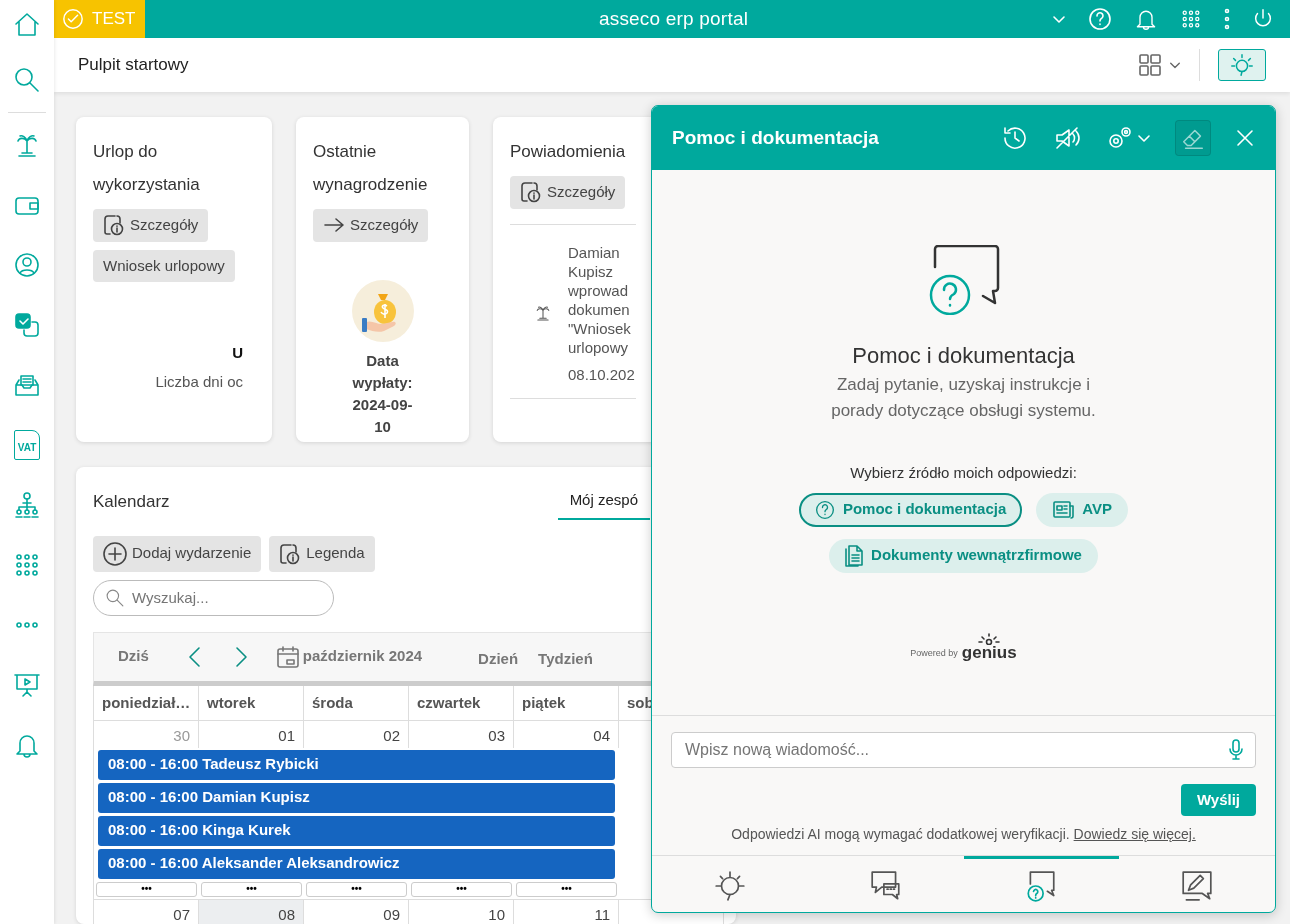  Describe the element at coordinates (356, 797) in the screenshot. I see `calendar-event: 08:00 - 16:00 Damian Kupisz` at that location.